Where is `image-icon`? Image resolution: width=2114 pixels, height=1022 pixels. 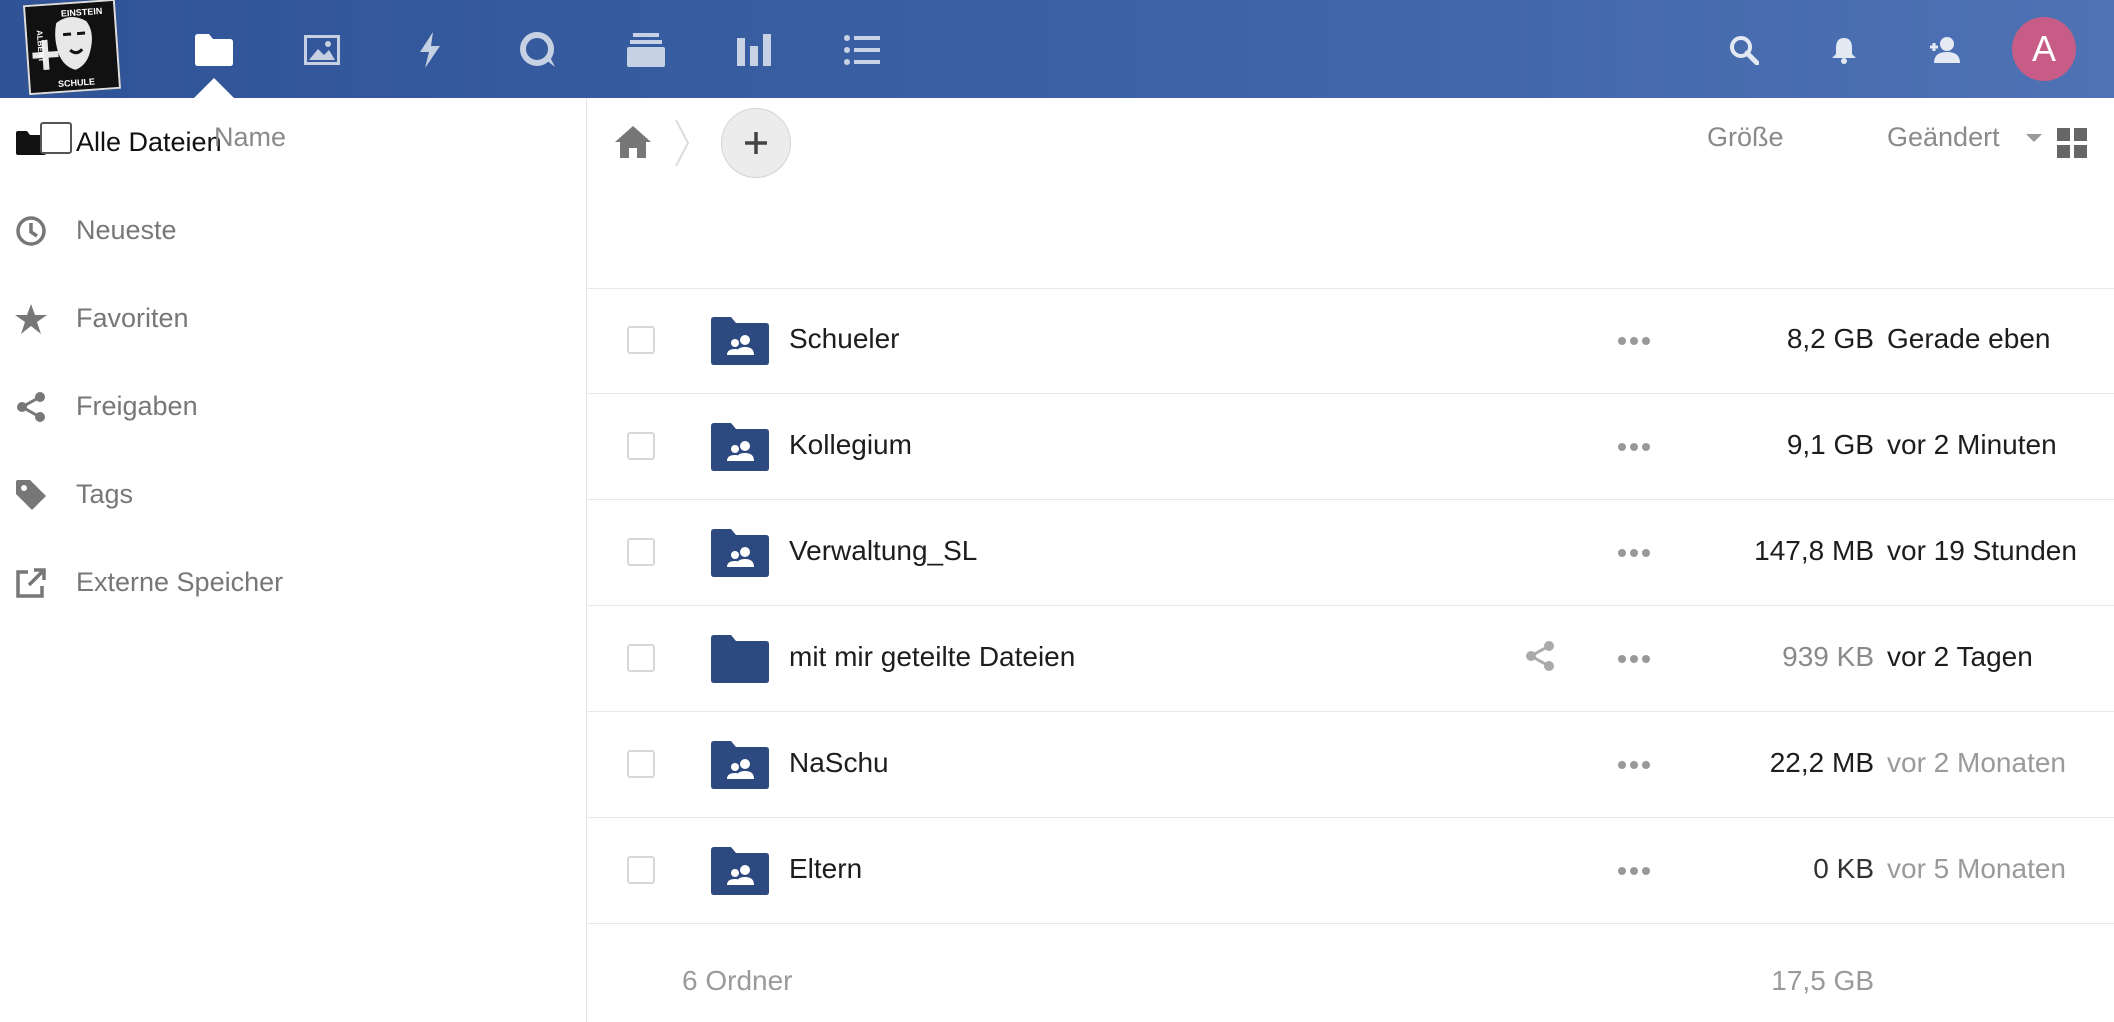
image-icon is located at coordinates (322, 50).